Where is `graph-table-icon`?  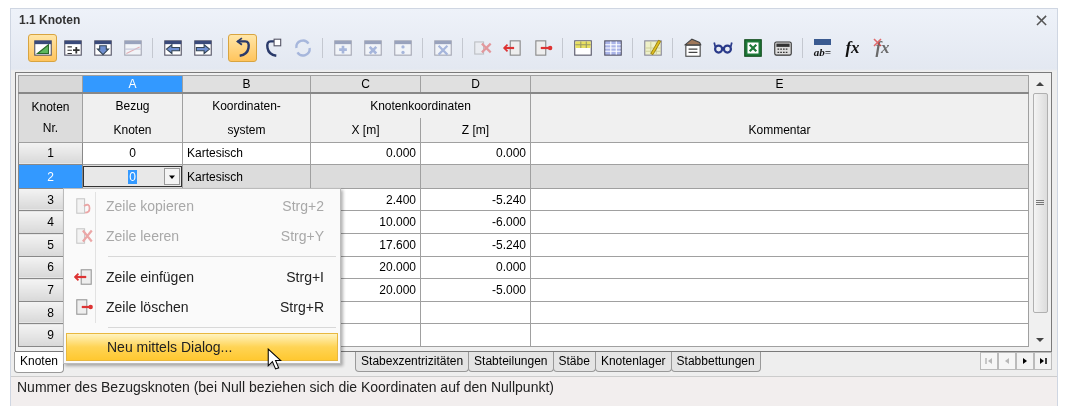
graph-table-icon is located at coordinates (132, 48).